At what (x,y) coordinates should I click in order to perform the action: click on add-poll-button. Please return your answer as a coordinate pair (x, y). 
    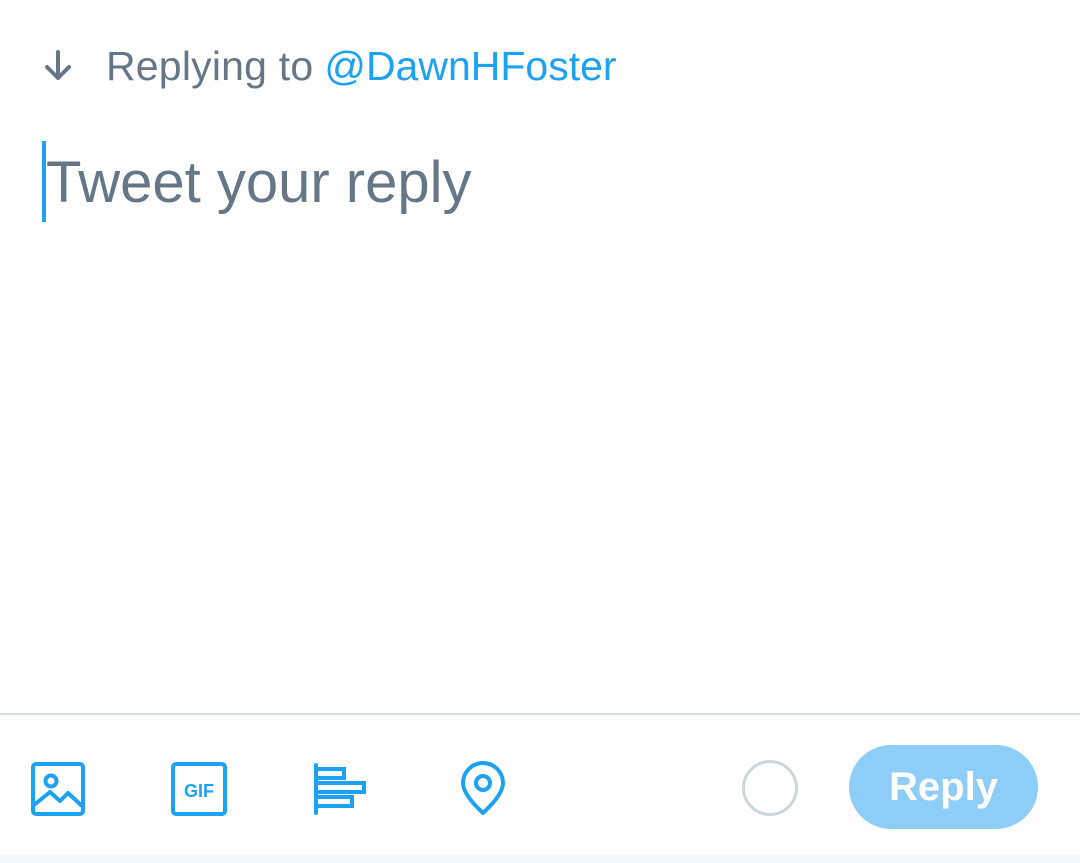
    Looking at the image, I should click on (340, 789).